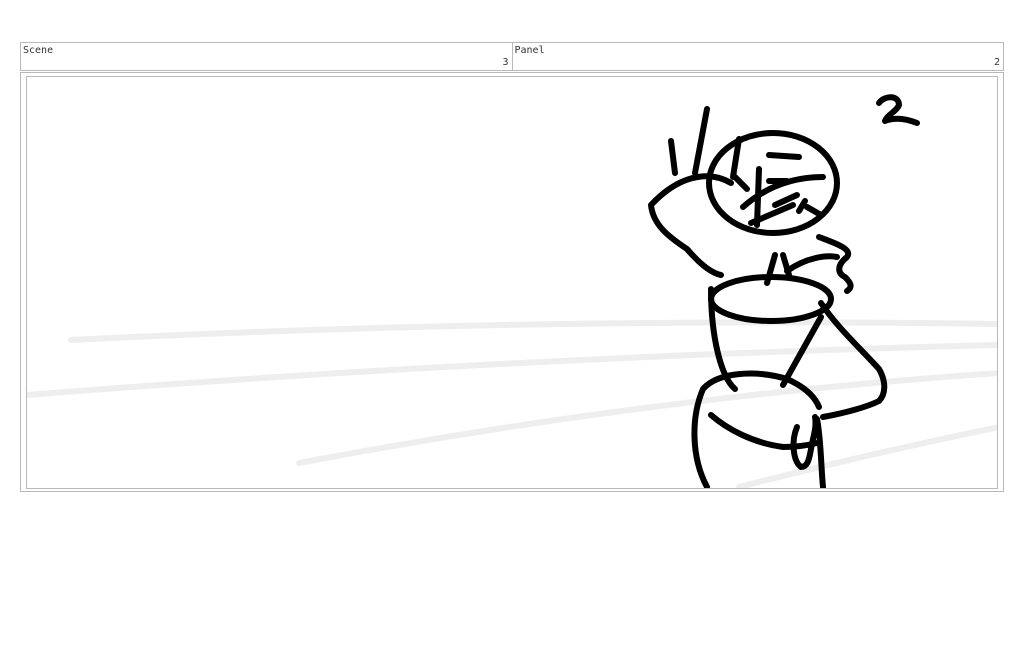 This screenshot has width=1024, height=662. What do you see at coordinates (764, 431) in the screenshot?
I see `arm-across` at bounding box center [764, 431].